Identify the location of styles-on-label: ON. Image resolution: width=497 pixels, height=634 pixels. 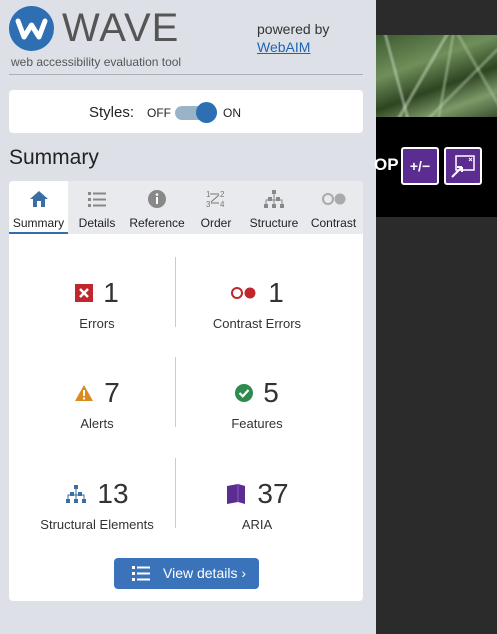
(232, 113).